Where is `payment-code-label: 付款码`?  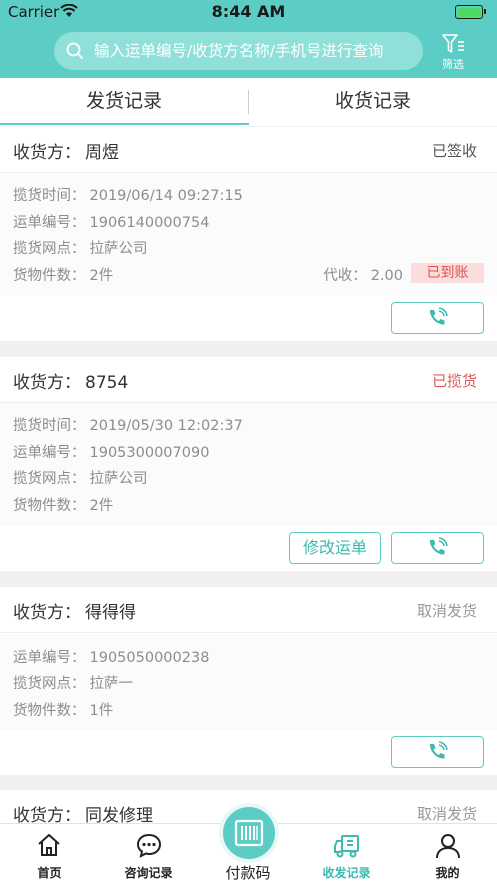
payment-code-label: 付款码 is located at coordinates (248, 873).